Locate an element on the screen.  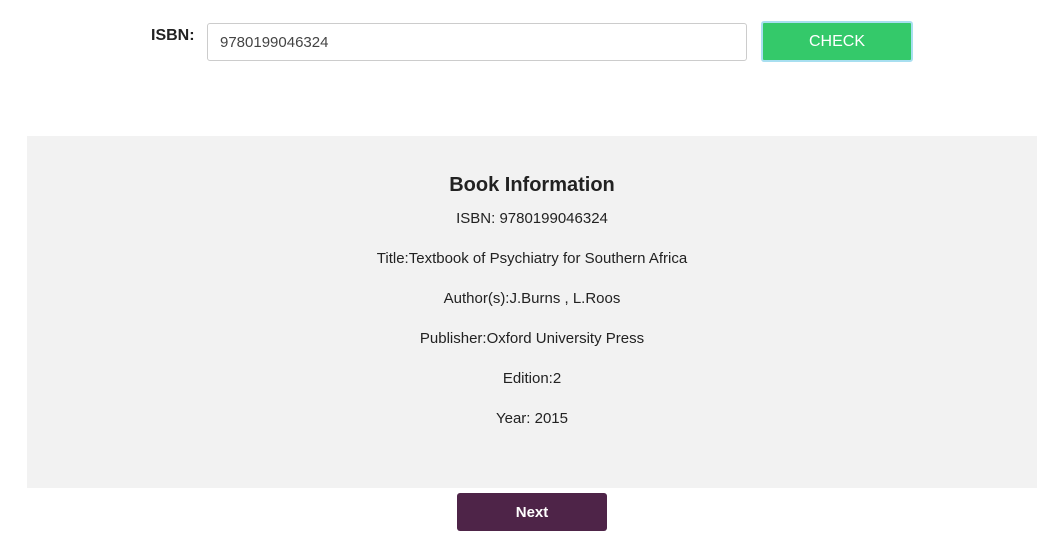
book-edition: Edition:2 is located at coordinates (532, 378).